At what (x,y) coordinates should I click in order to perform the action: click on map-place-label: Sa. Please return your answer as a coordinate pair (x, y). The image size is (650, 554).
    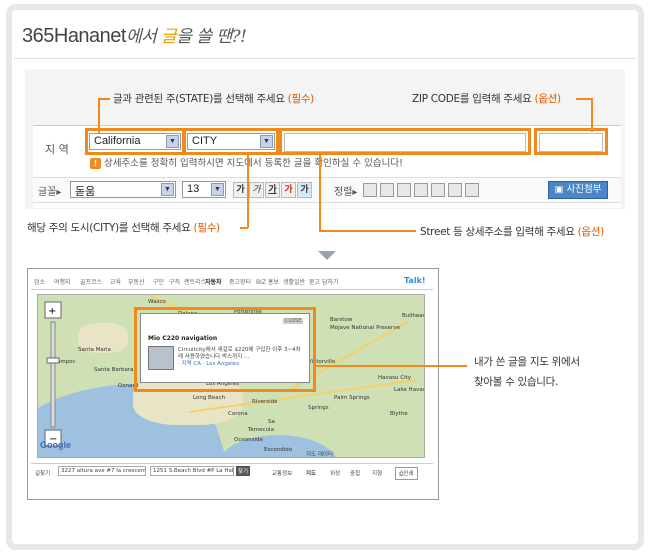
    Looking at the image, I should click on (271, 422).